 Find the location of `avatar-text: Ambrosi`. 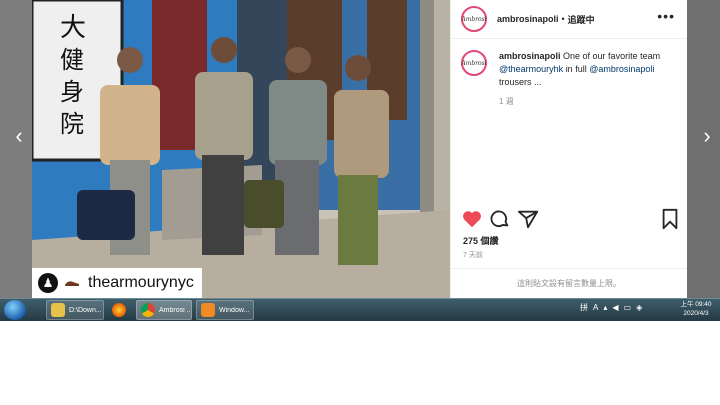

avatar-text: Ambrosi is located at coordinates (474, 19).